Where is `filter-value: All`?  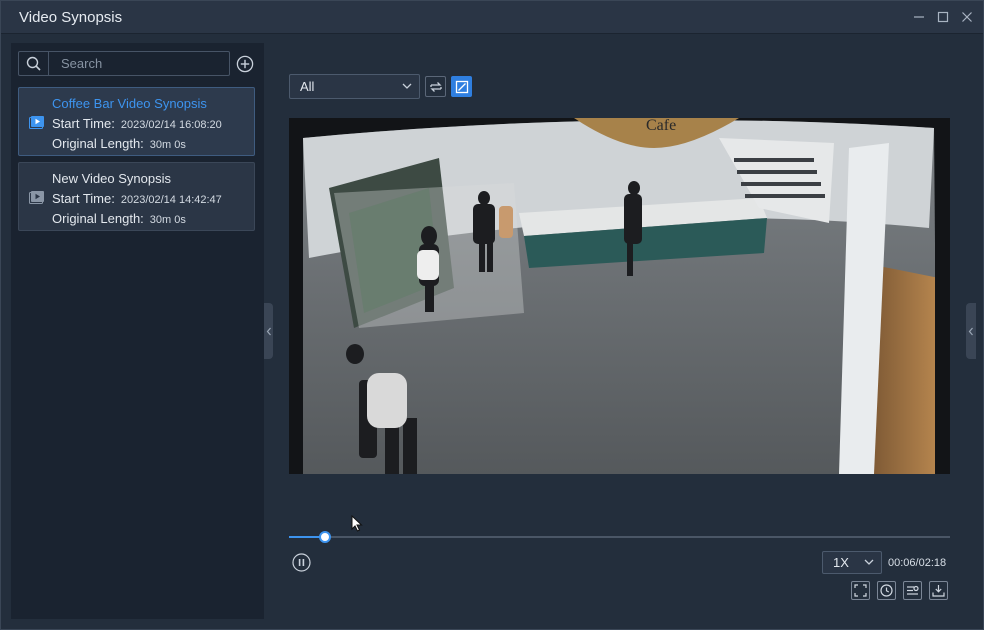
filter-value: All is located at coordinates (307, 86).